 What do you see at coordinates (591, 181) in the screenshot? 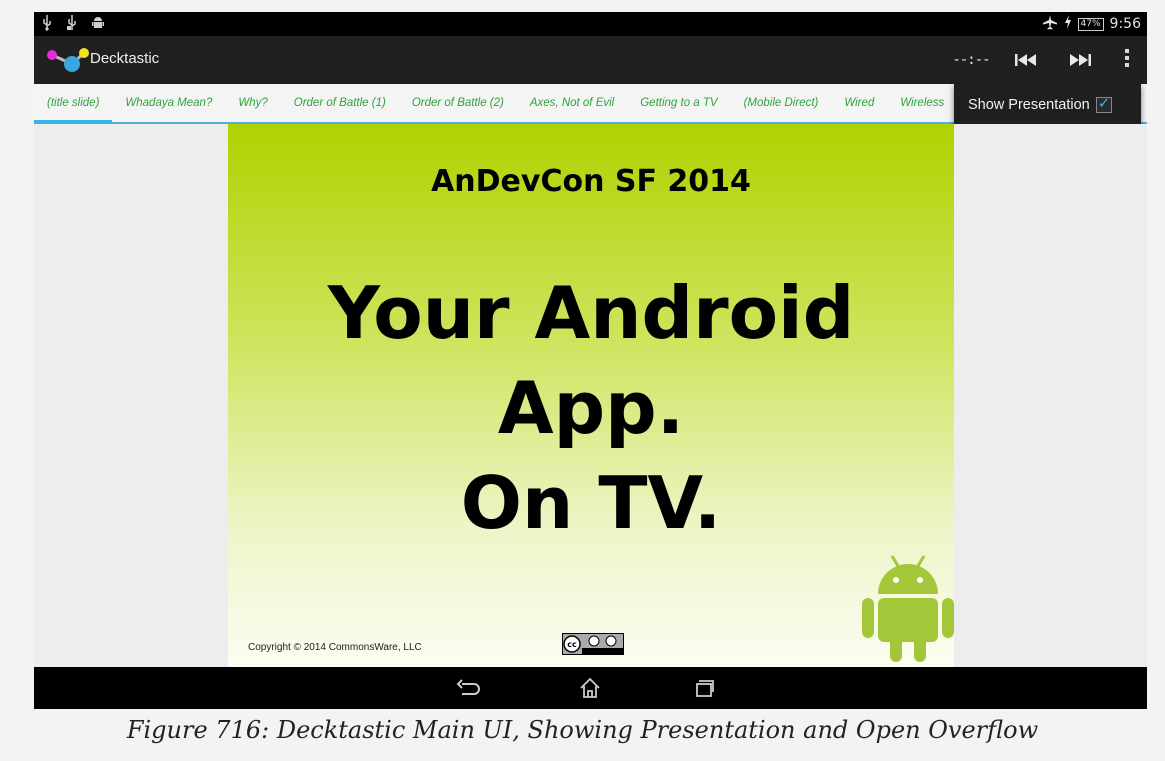
I see `slide-conference-title: AnDevCon SF 2014` at bounding box center [591, 181].